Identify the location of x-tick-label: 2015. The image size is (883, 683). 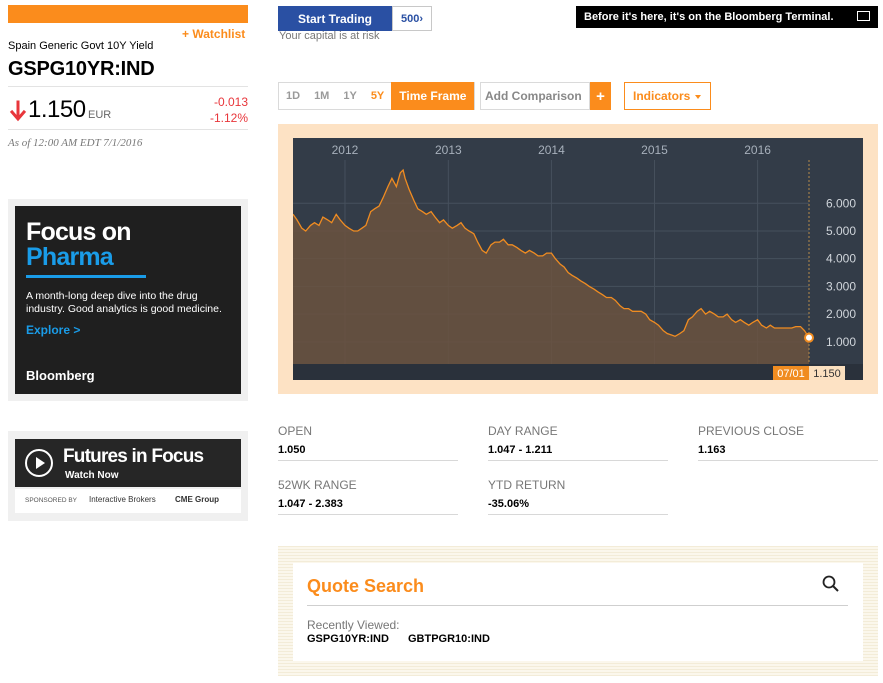
(654, 150).